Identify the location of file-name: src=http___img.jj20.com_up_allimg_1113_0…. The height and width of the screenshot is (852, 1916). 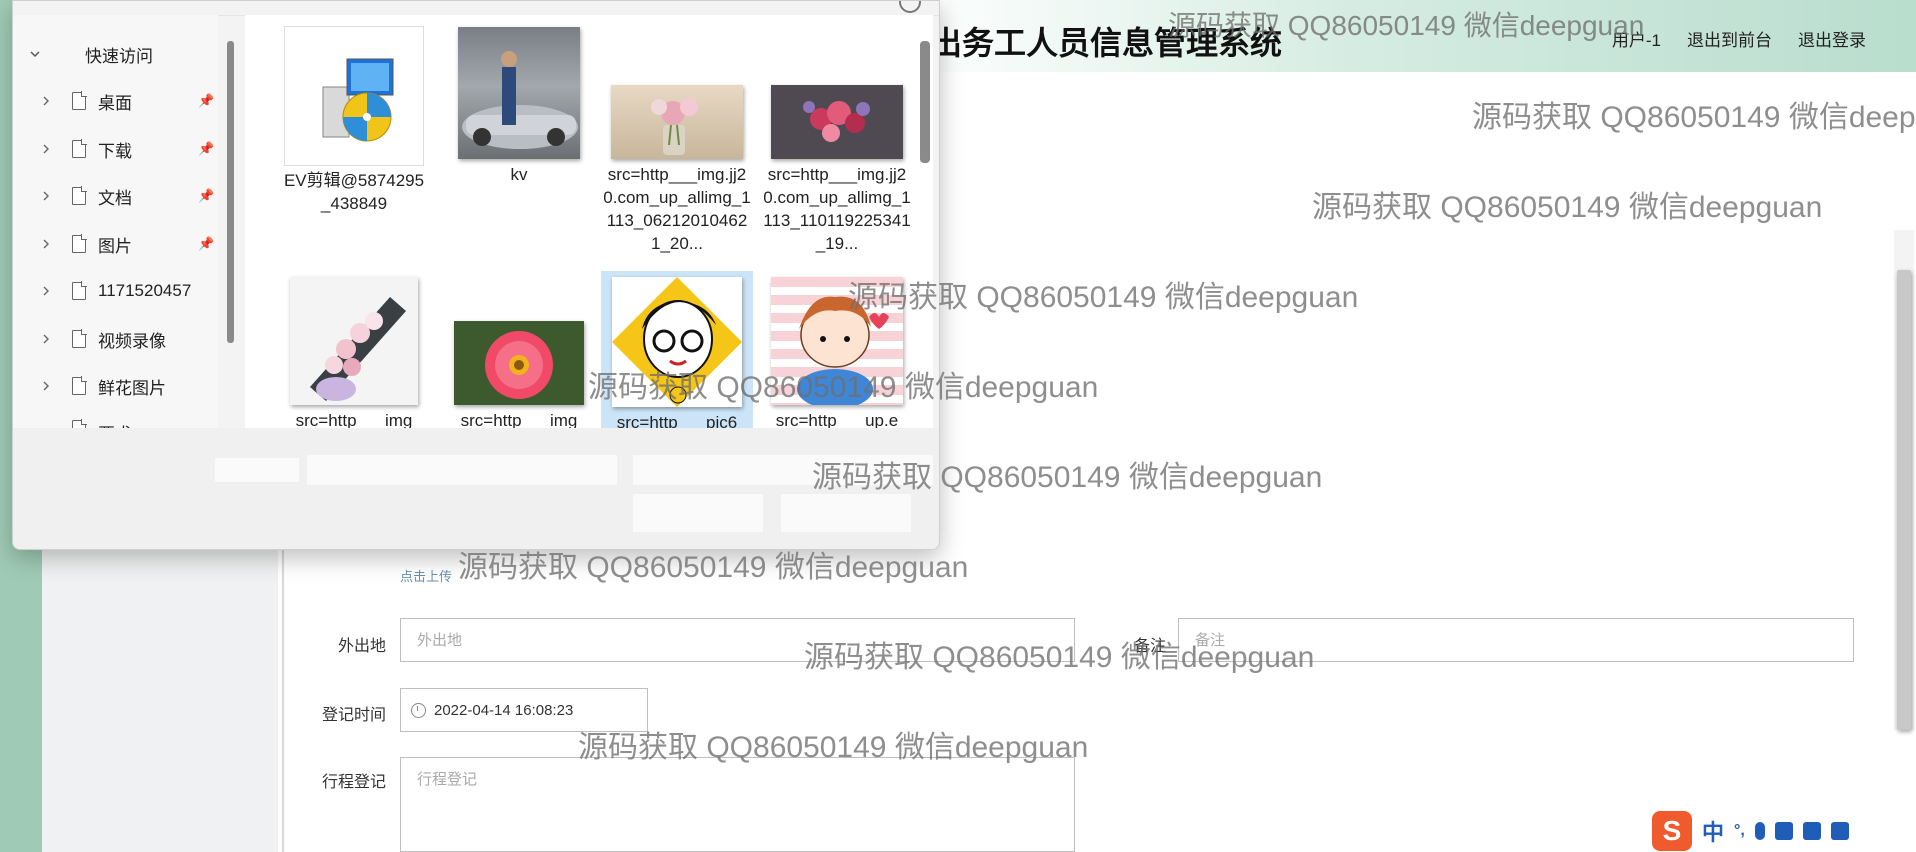
(677, 209).